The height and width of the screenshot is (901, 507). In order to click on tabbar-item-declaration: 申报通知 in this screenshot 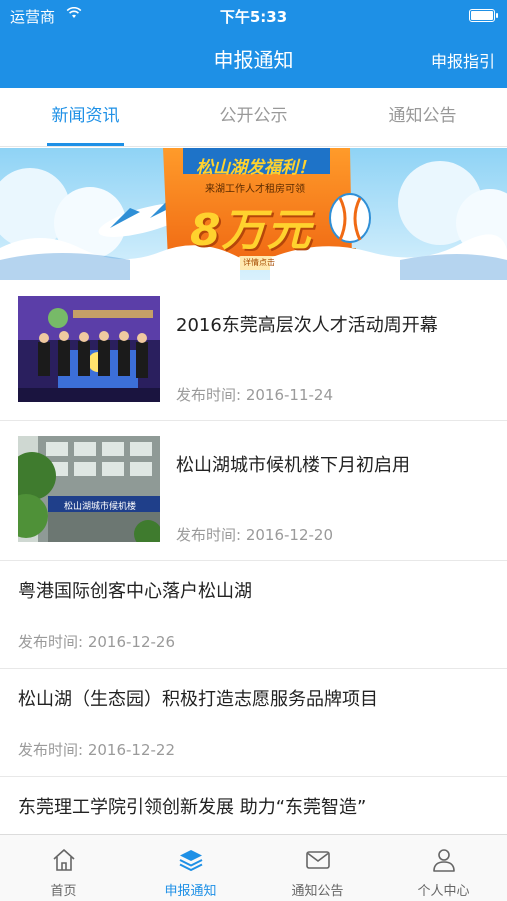, I will do `click(190, 868)`.